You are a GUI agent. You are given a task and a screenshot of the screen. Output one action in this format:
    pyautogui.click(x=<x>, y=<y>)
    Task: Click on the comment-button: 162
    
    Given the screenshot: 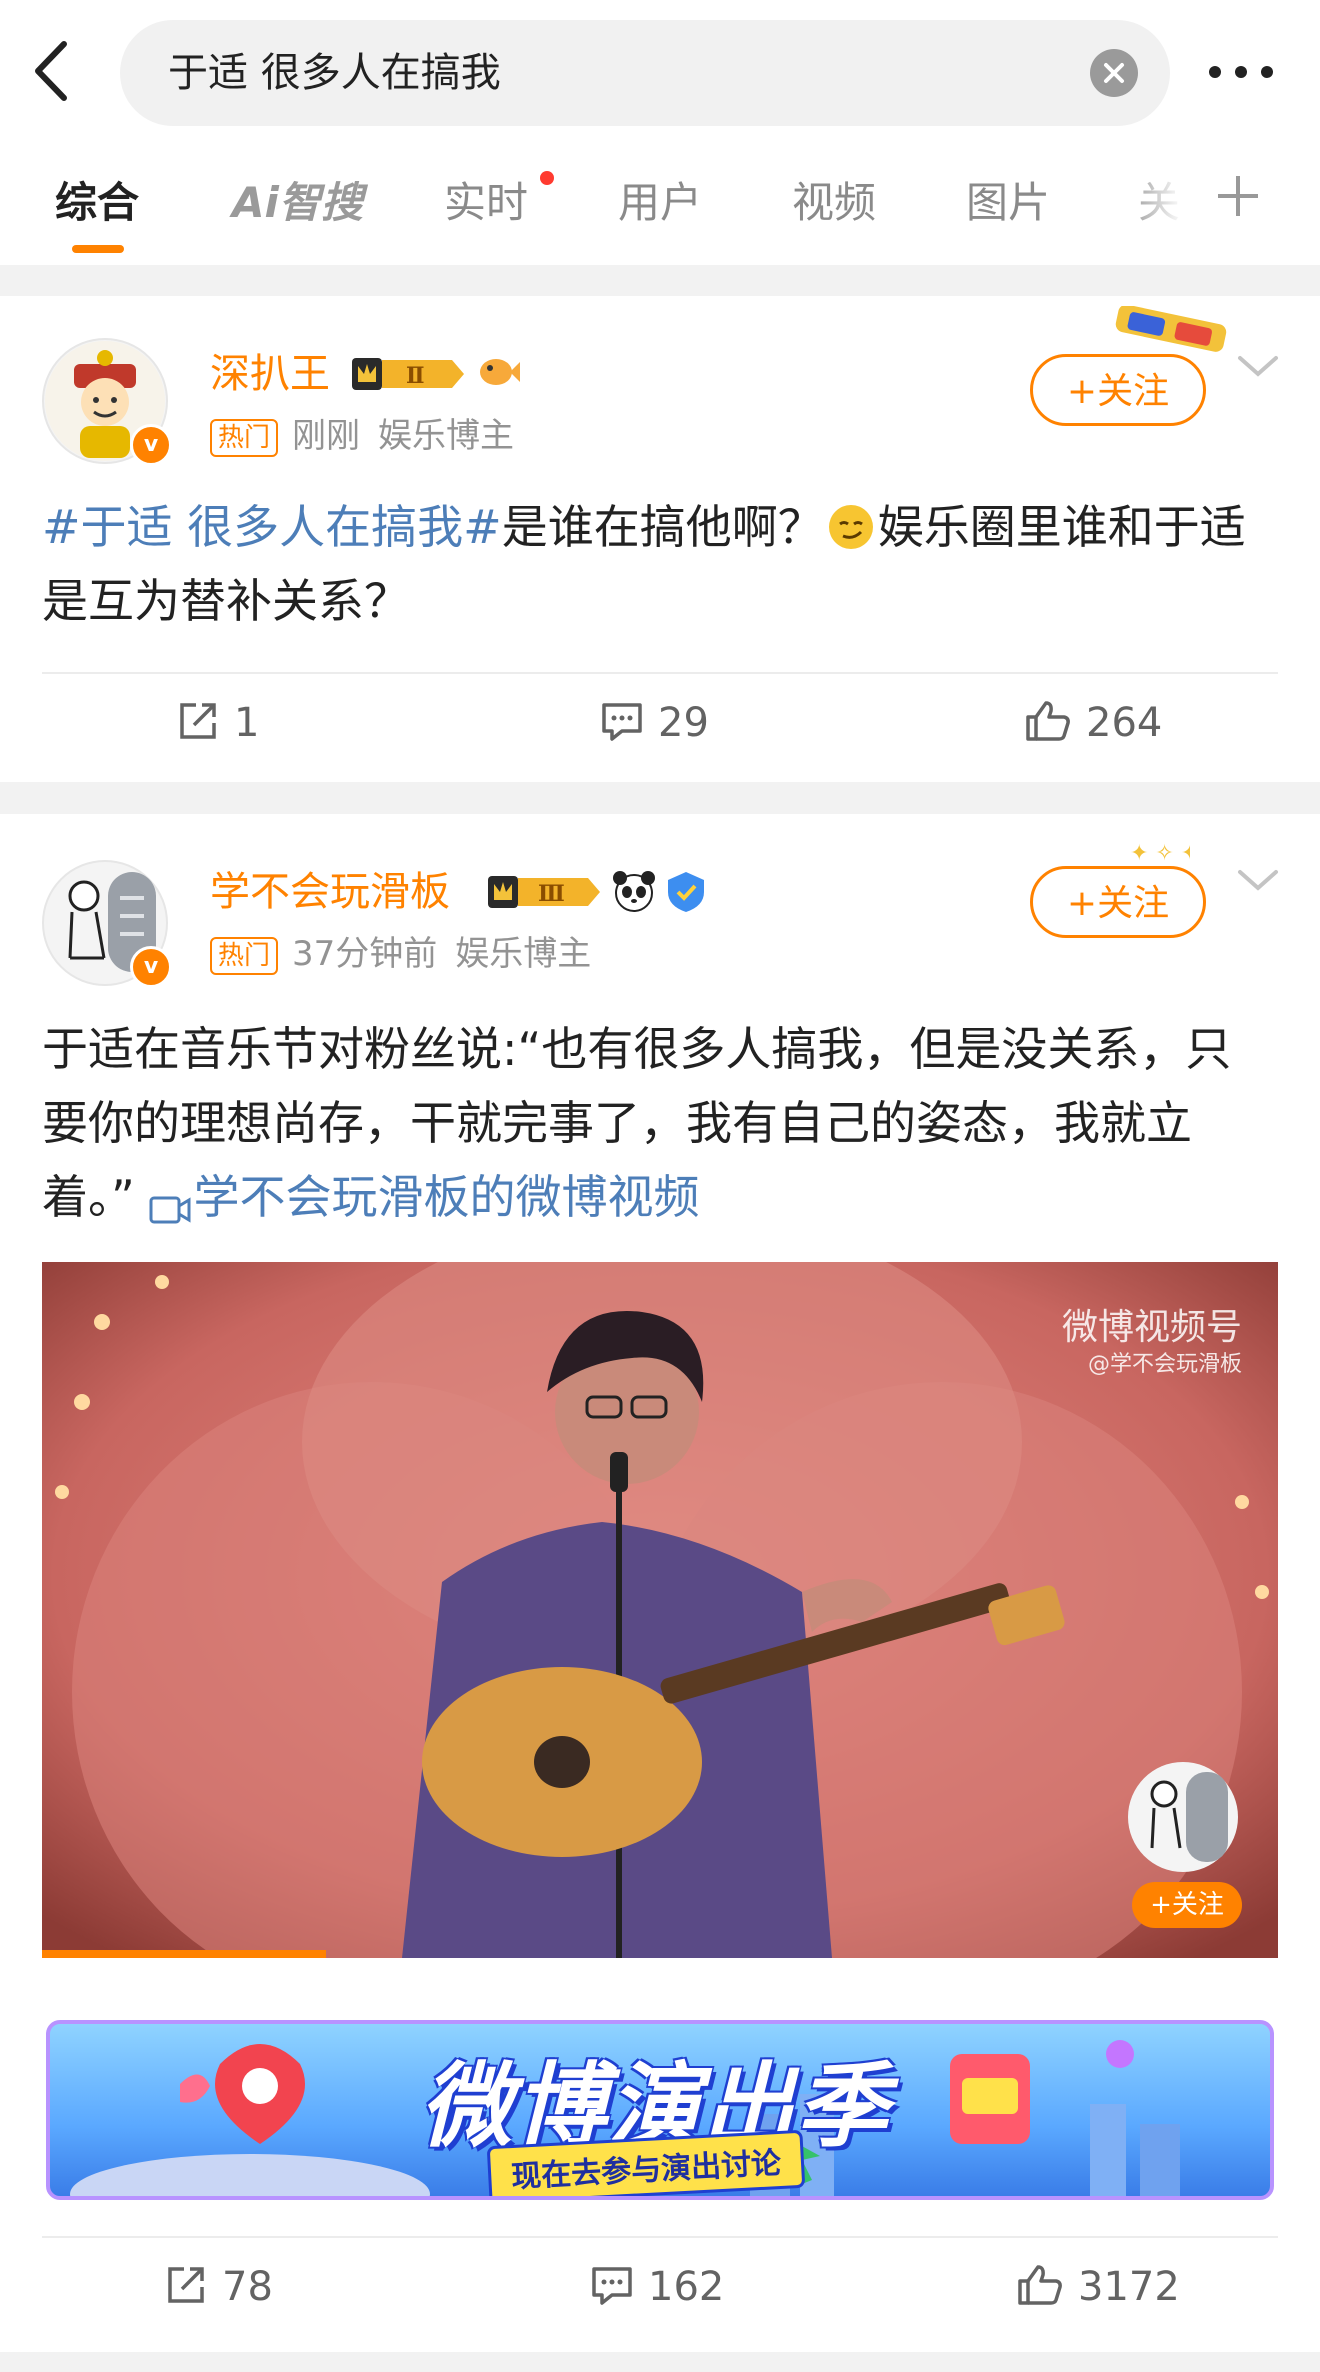 What is the action you would take?
    pyautogui.click(x=657, y=2287)
    